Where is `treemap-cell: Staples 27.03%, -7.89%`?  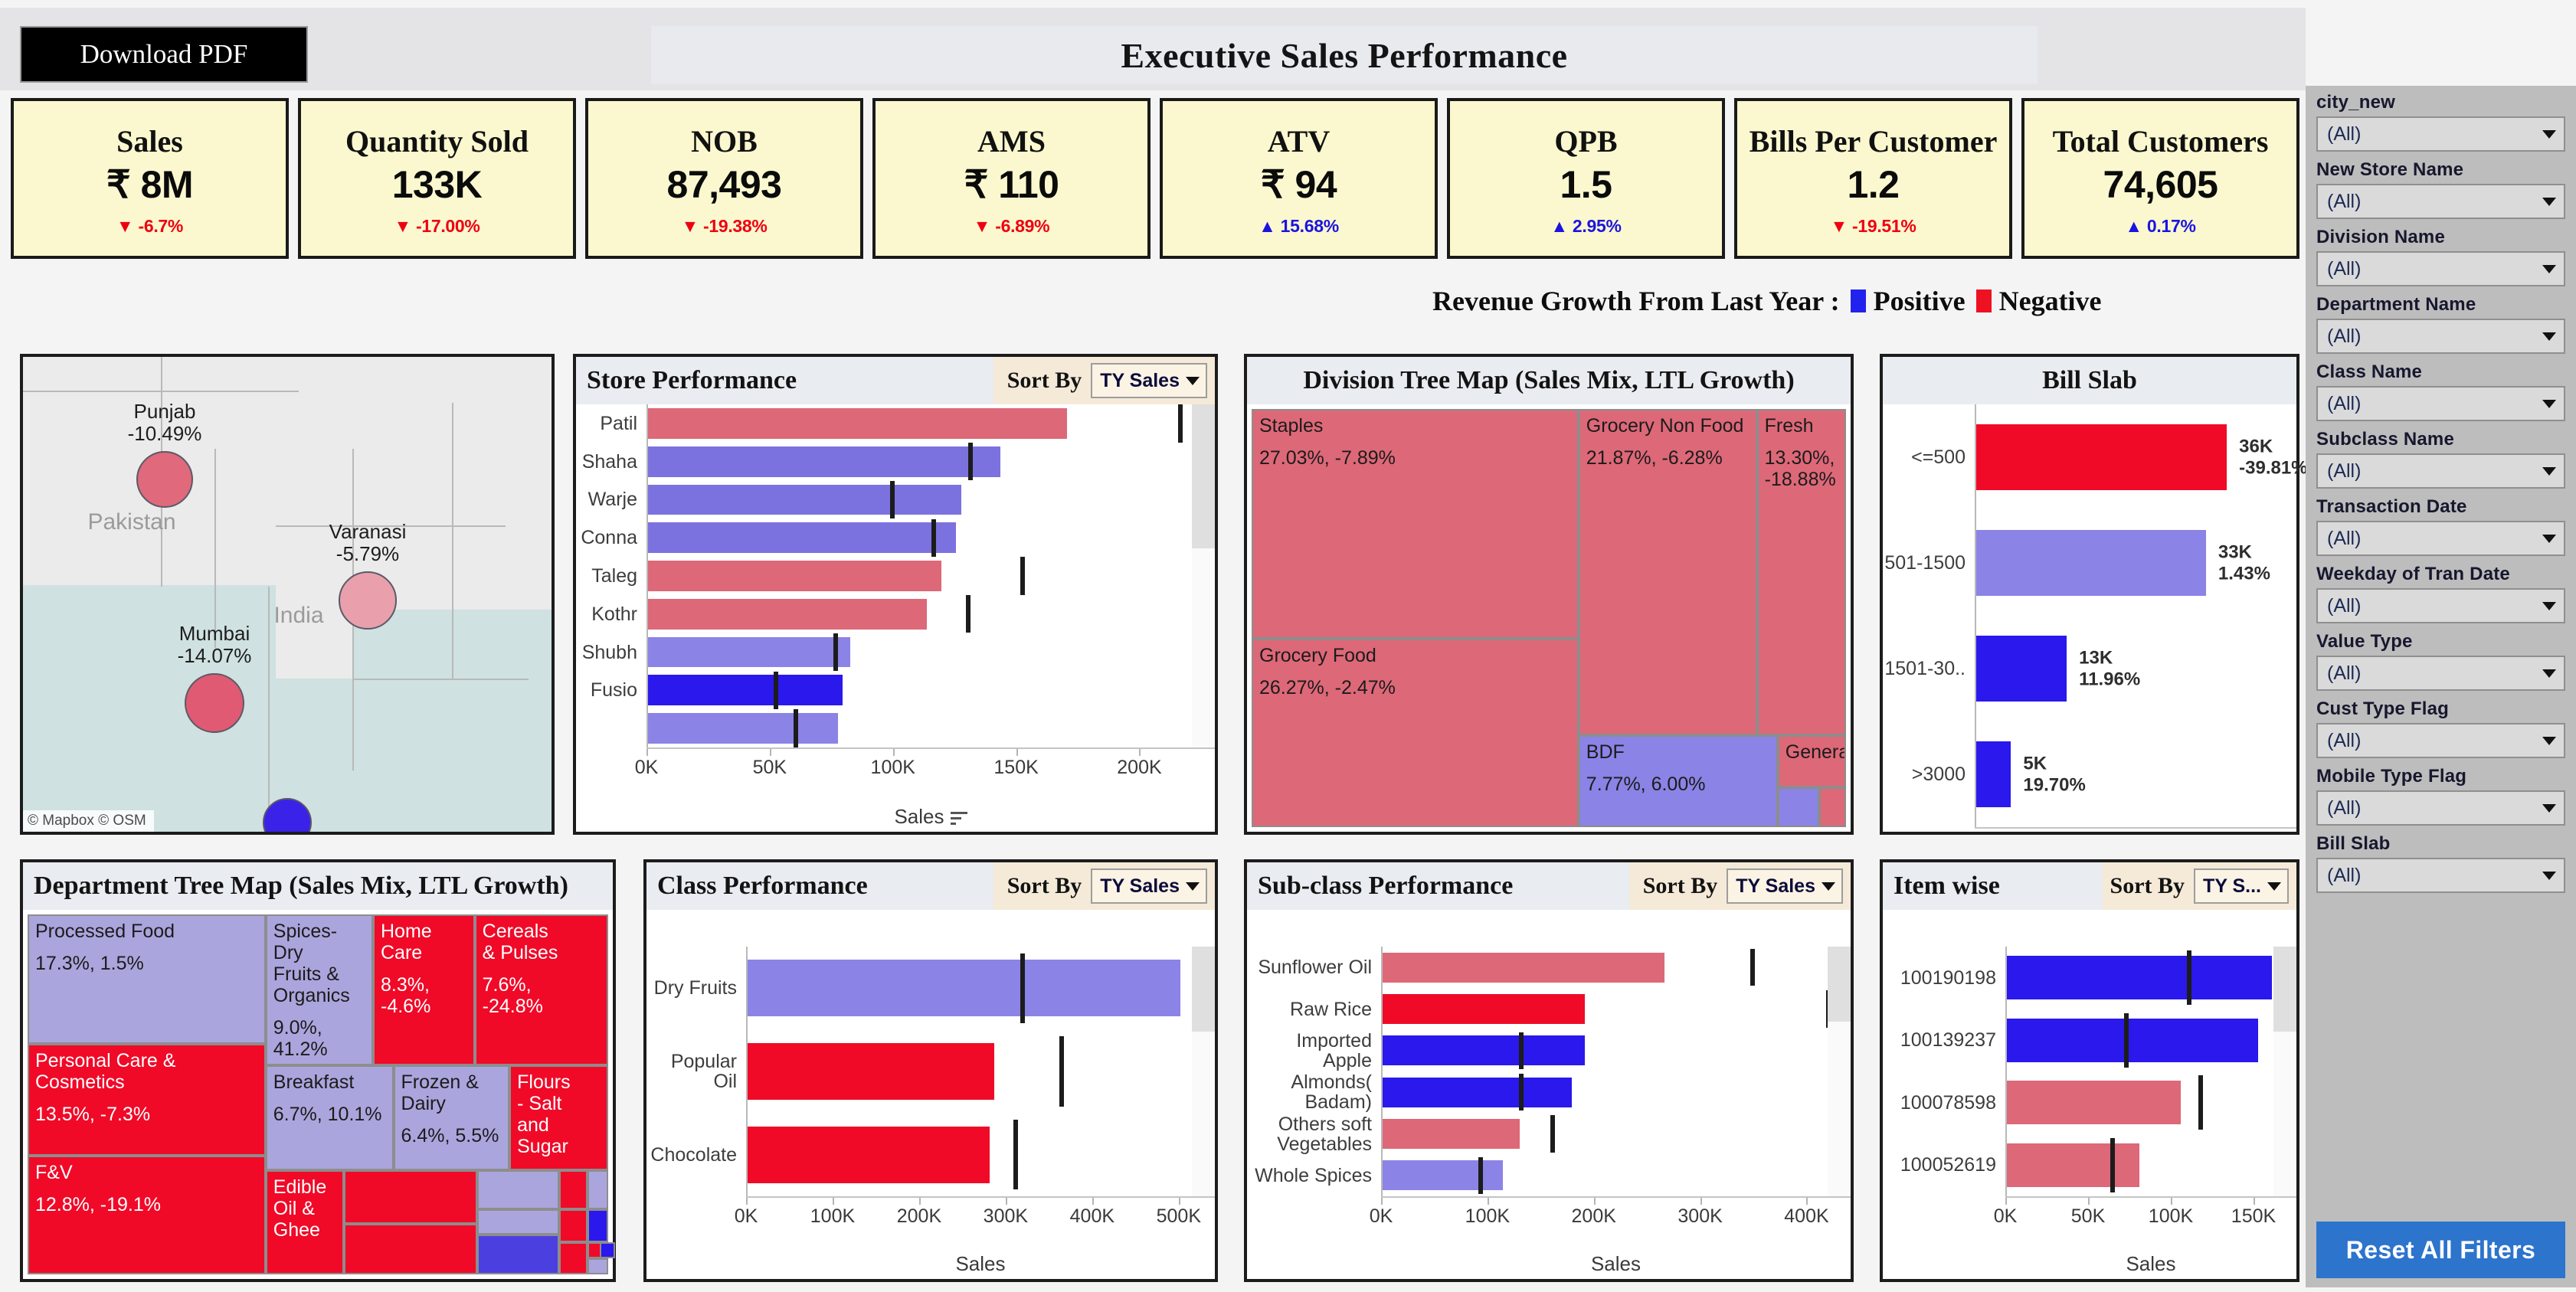 treemap-cell: Staples 27.03%, -7.89% is located at coordinates (1415, 524).